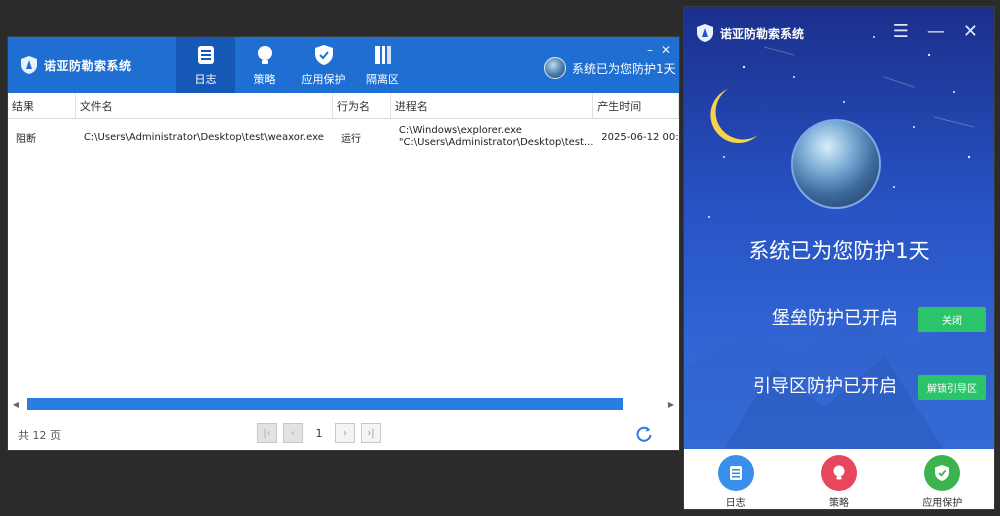 The width and height of the screenshot is (1000, 516). What do you see at coordinates (671, 404) in the screenshot?
I see `scroll-right-icon: ▶` at bounding box center [671, 404].